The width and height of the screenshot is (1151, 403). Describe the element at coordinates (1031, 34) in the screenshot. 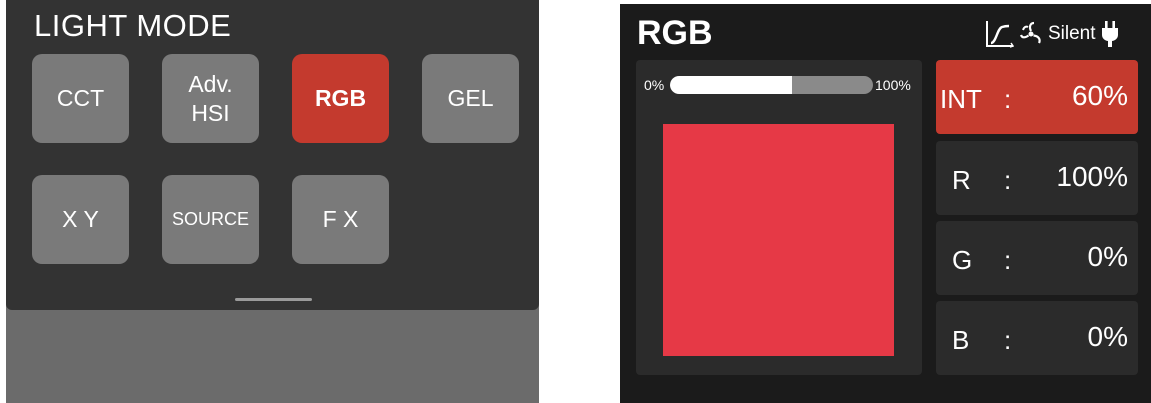

I see `fan-icon` at that location.